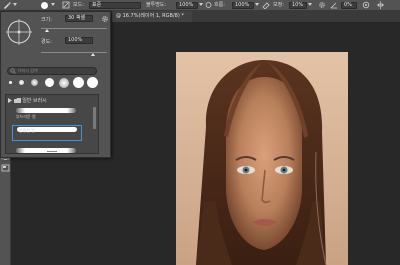  I want to click on size-field: 30 픽셀, so click(79, 18).